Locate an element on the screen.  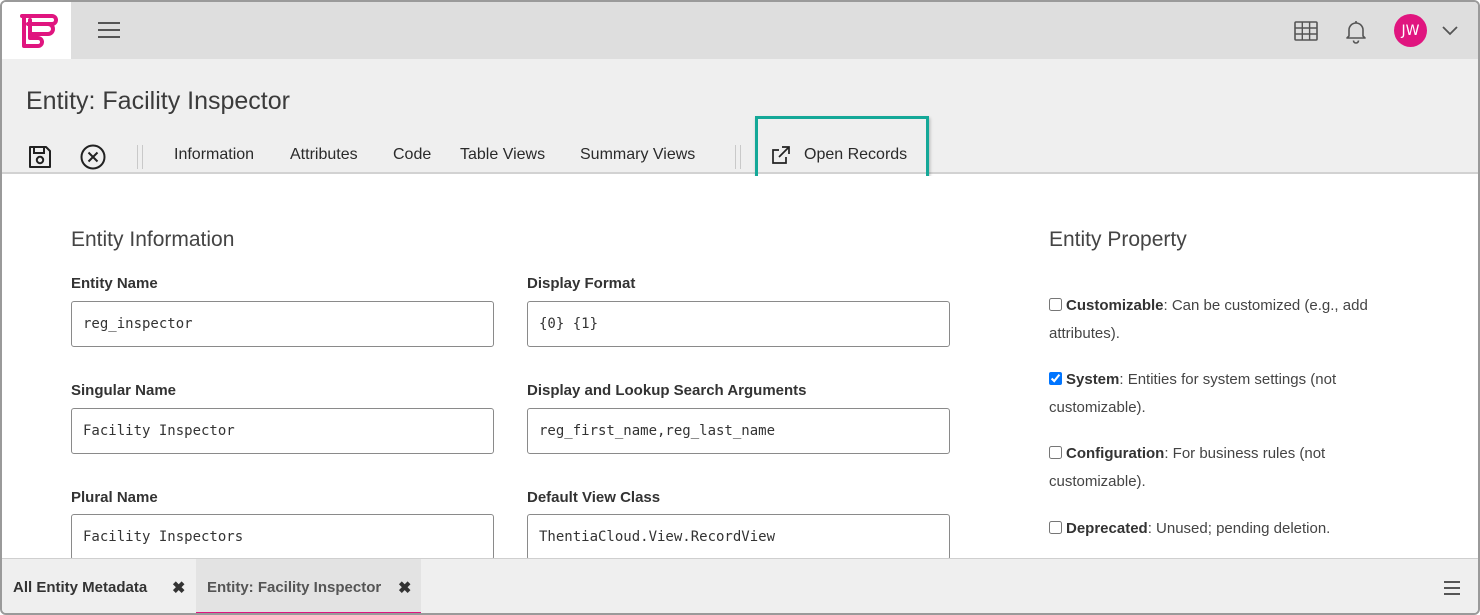
bell-icon is located at coordinates (1356, 31).